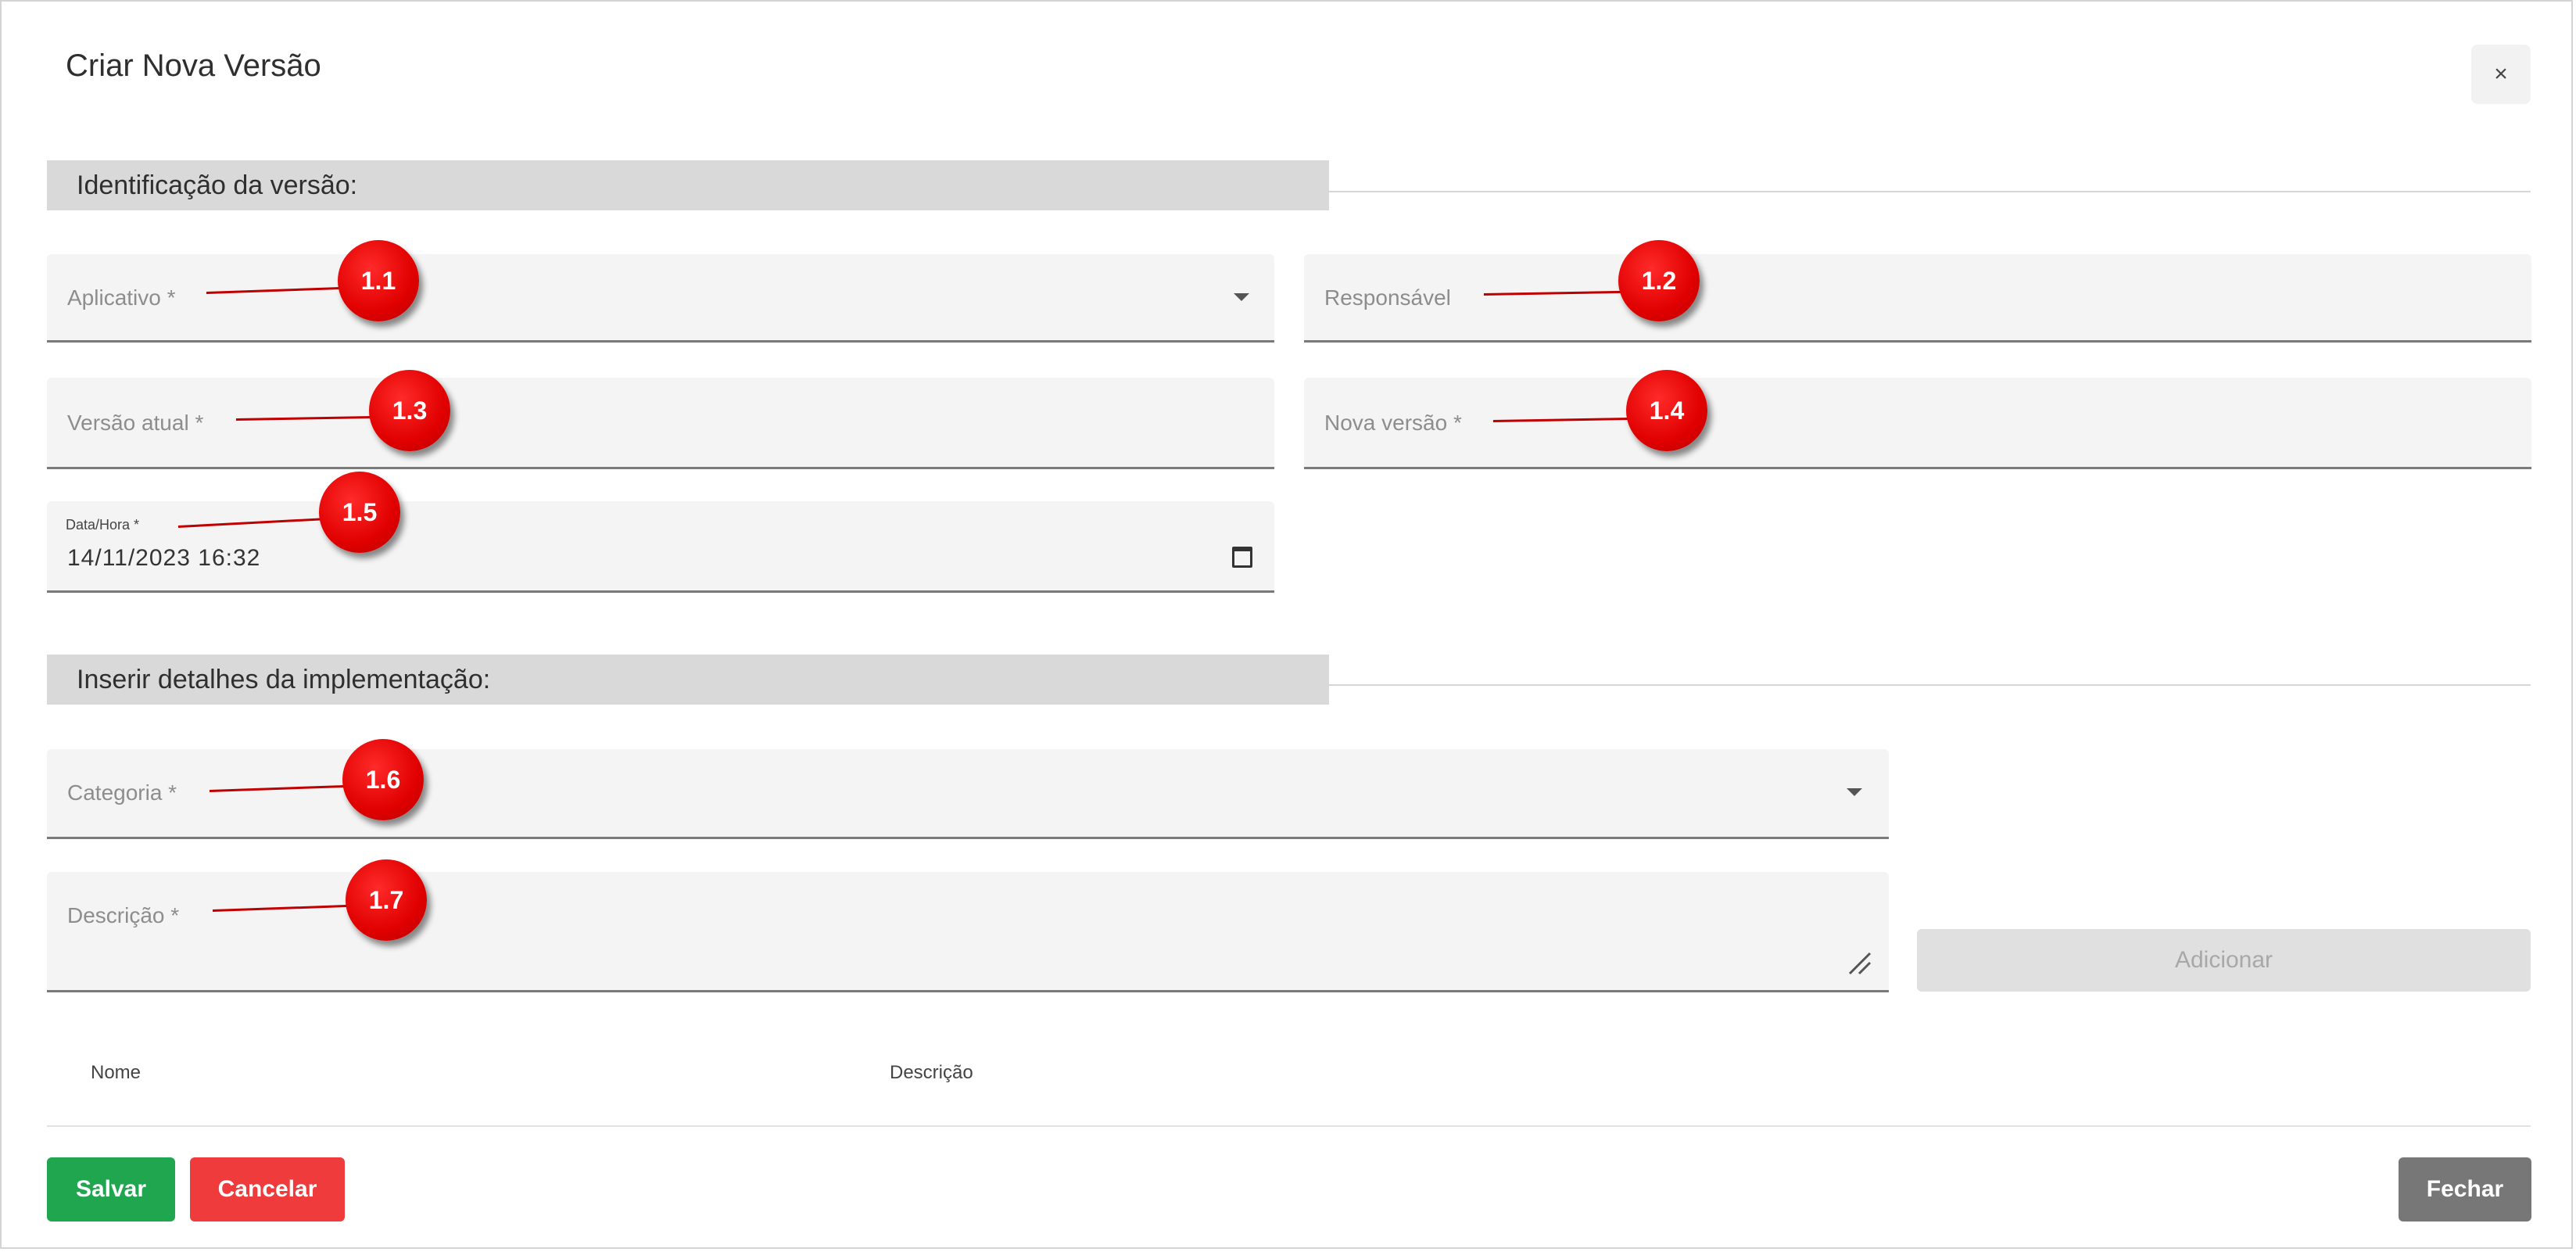 Image resolution: width=2576 pixels, height=1252 pixels. I want to click on callout-badge: 1.6, so click(383, 780).